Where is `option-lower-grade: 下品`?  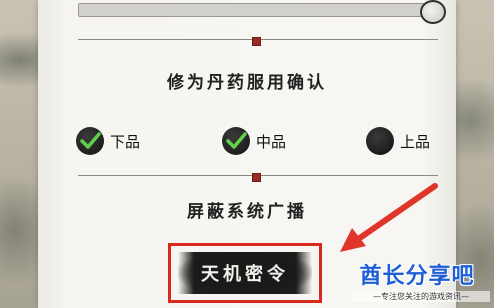
option-lower-grade: 下品 is located at coordinates (108, 141).